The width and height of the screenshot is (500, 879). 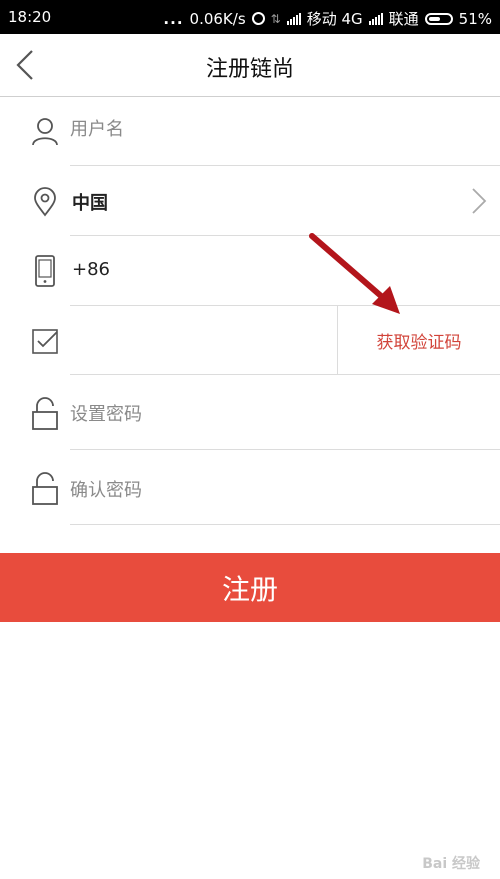 I want to click on smartphone-icon, so click(x=45, y=271).